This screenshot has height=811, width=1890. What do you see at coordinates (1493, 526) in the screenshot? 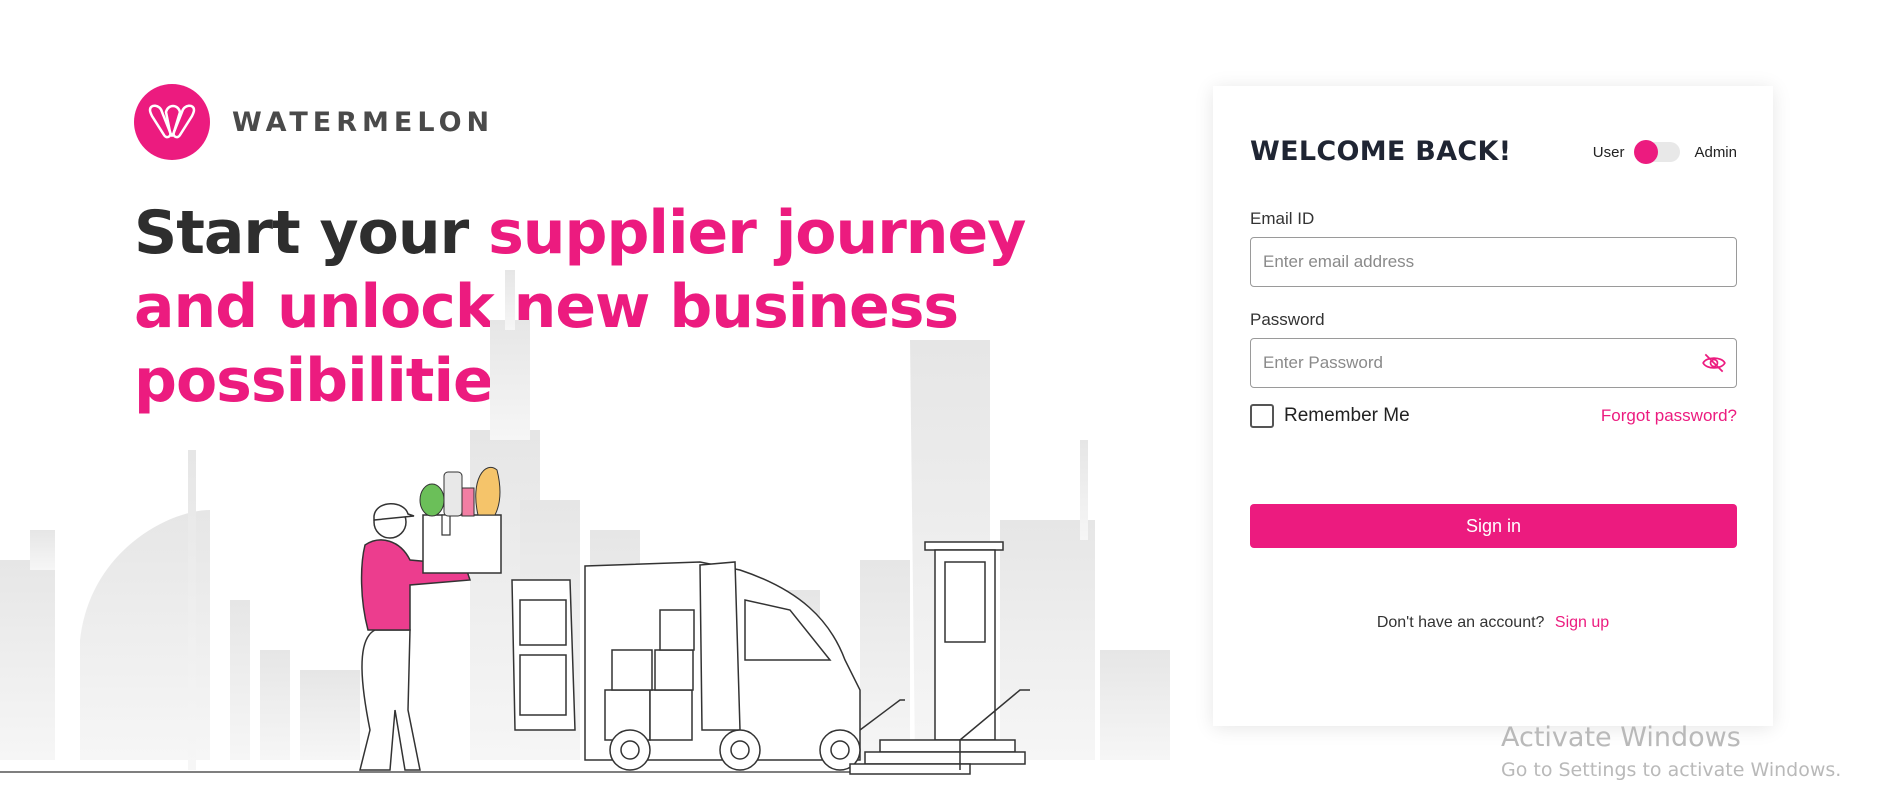
I see `sign-in-button: Sign in` at bounding box center [1493, 526].